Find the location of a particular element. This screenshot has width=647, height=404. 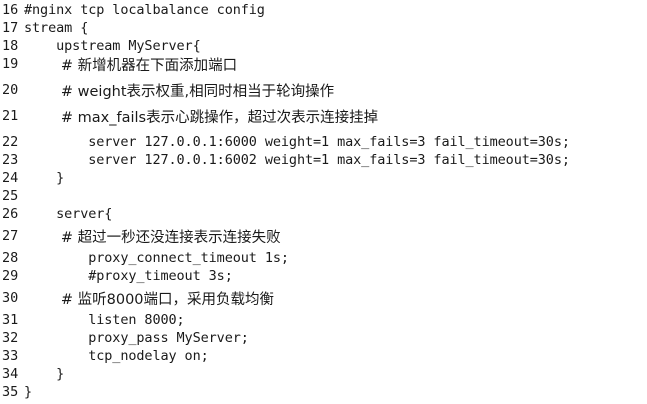

code-line: 16 #nginx tcp localbalance config is located at coordinates (323, 10).